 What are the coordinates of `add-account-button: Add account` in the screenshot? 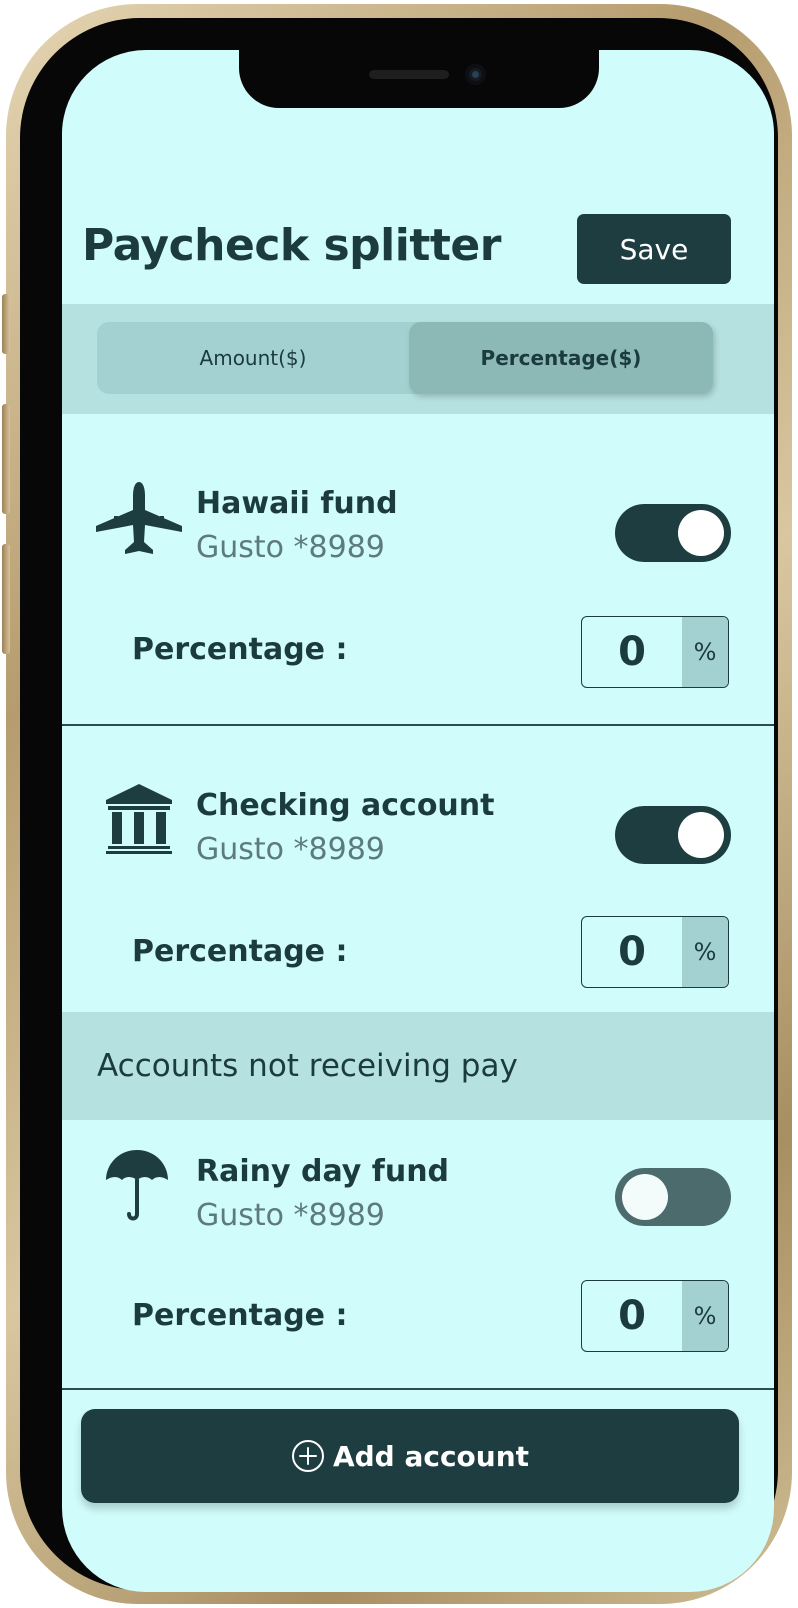 It's located at (410, 1456).